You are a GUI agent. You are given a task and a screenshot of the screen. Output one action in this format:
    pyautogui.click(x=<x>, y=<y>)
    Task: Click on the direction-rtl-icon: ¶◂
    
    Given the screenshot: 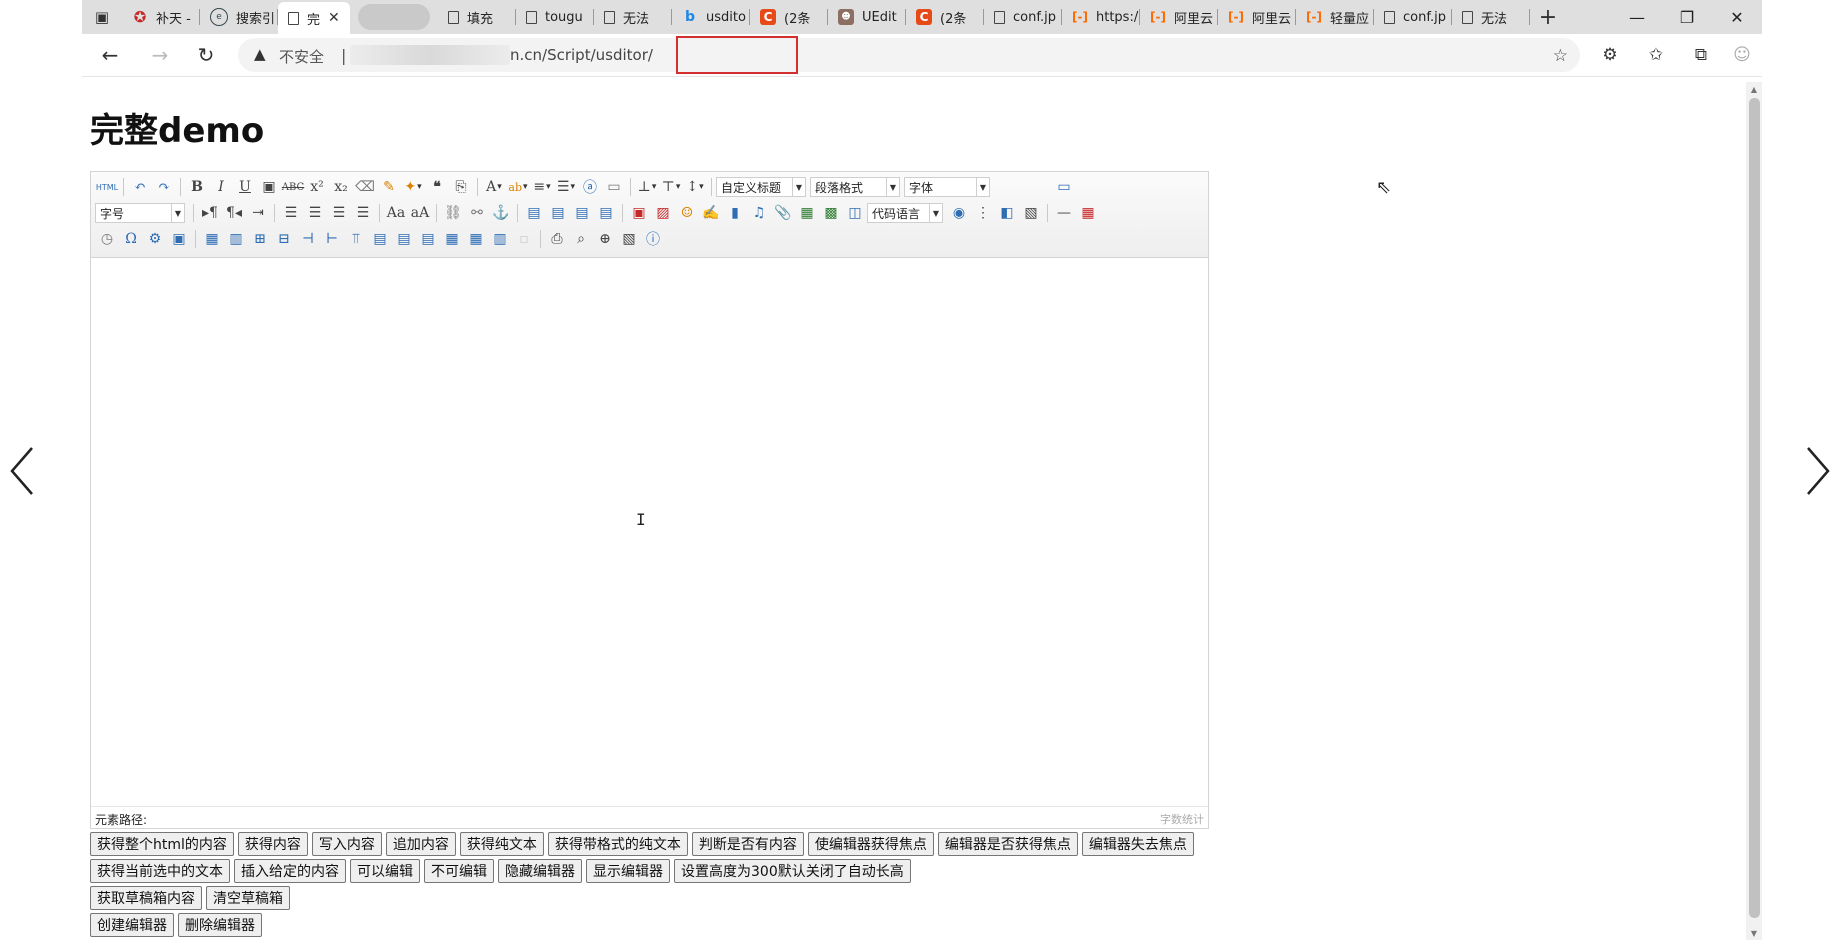 What is the action you would take?
    pyautogui.click(x=234, y=213)
    